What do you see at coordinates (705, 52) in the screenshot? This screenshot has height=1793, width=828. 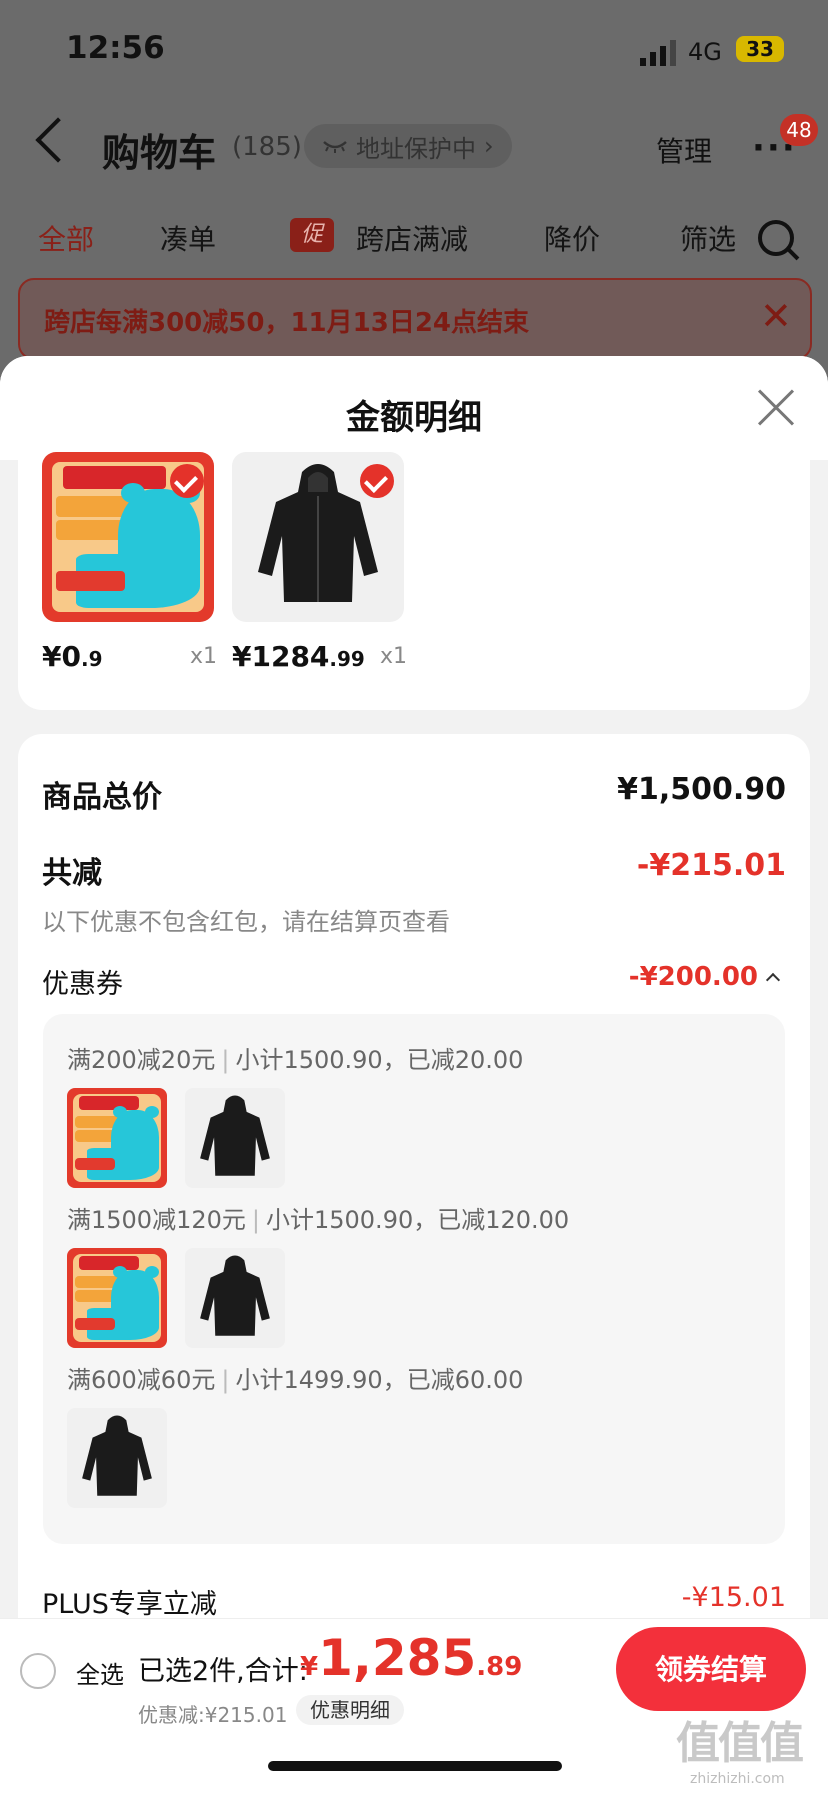 I see `network-type: 4G` at bounding box center [705, 52].